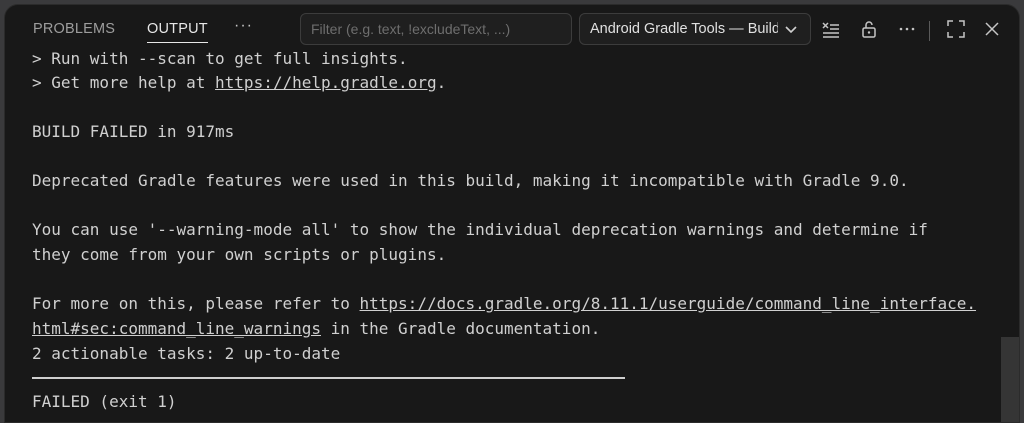 Image resolution: width=1024 pixels, height=423 pixels. I want to click on output-scrollbar, so click(1010, 379).